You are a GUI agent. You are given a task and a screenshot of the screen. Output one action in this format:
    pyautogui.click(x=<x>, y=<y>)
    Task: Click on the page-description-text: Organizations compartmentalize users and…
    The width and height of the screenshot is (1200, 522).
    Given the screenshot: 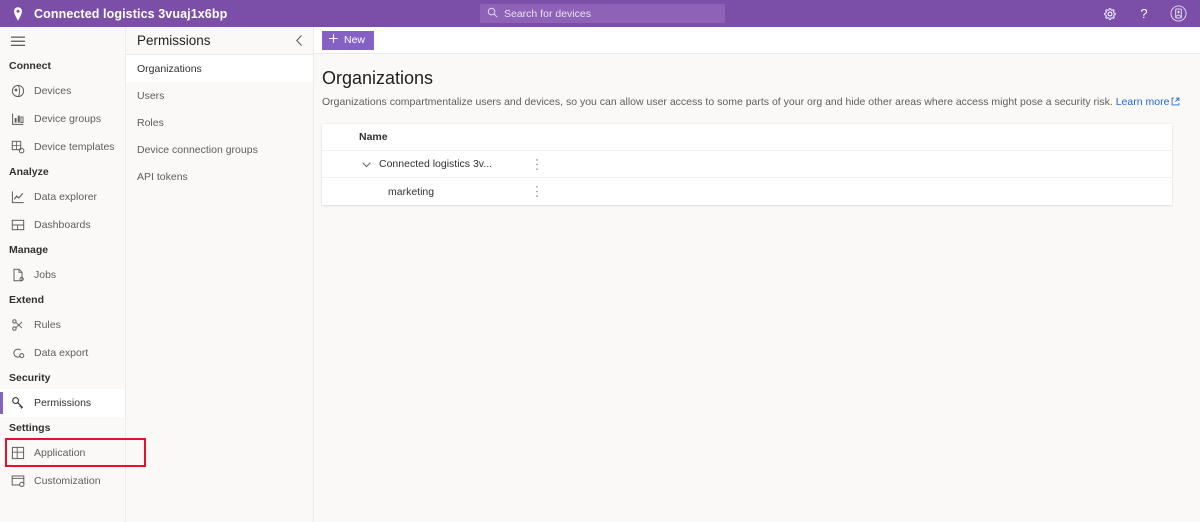 What is the action you would take?
    pyautogui.click(x=717, y=102)
    